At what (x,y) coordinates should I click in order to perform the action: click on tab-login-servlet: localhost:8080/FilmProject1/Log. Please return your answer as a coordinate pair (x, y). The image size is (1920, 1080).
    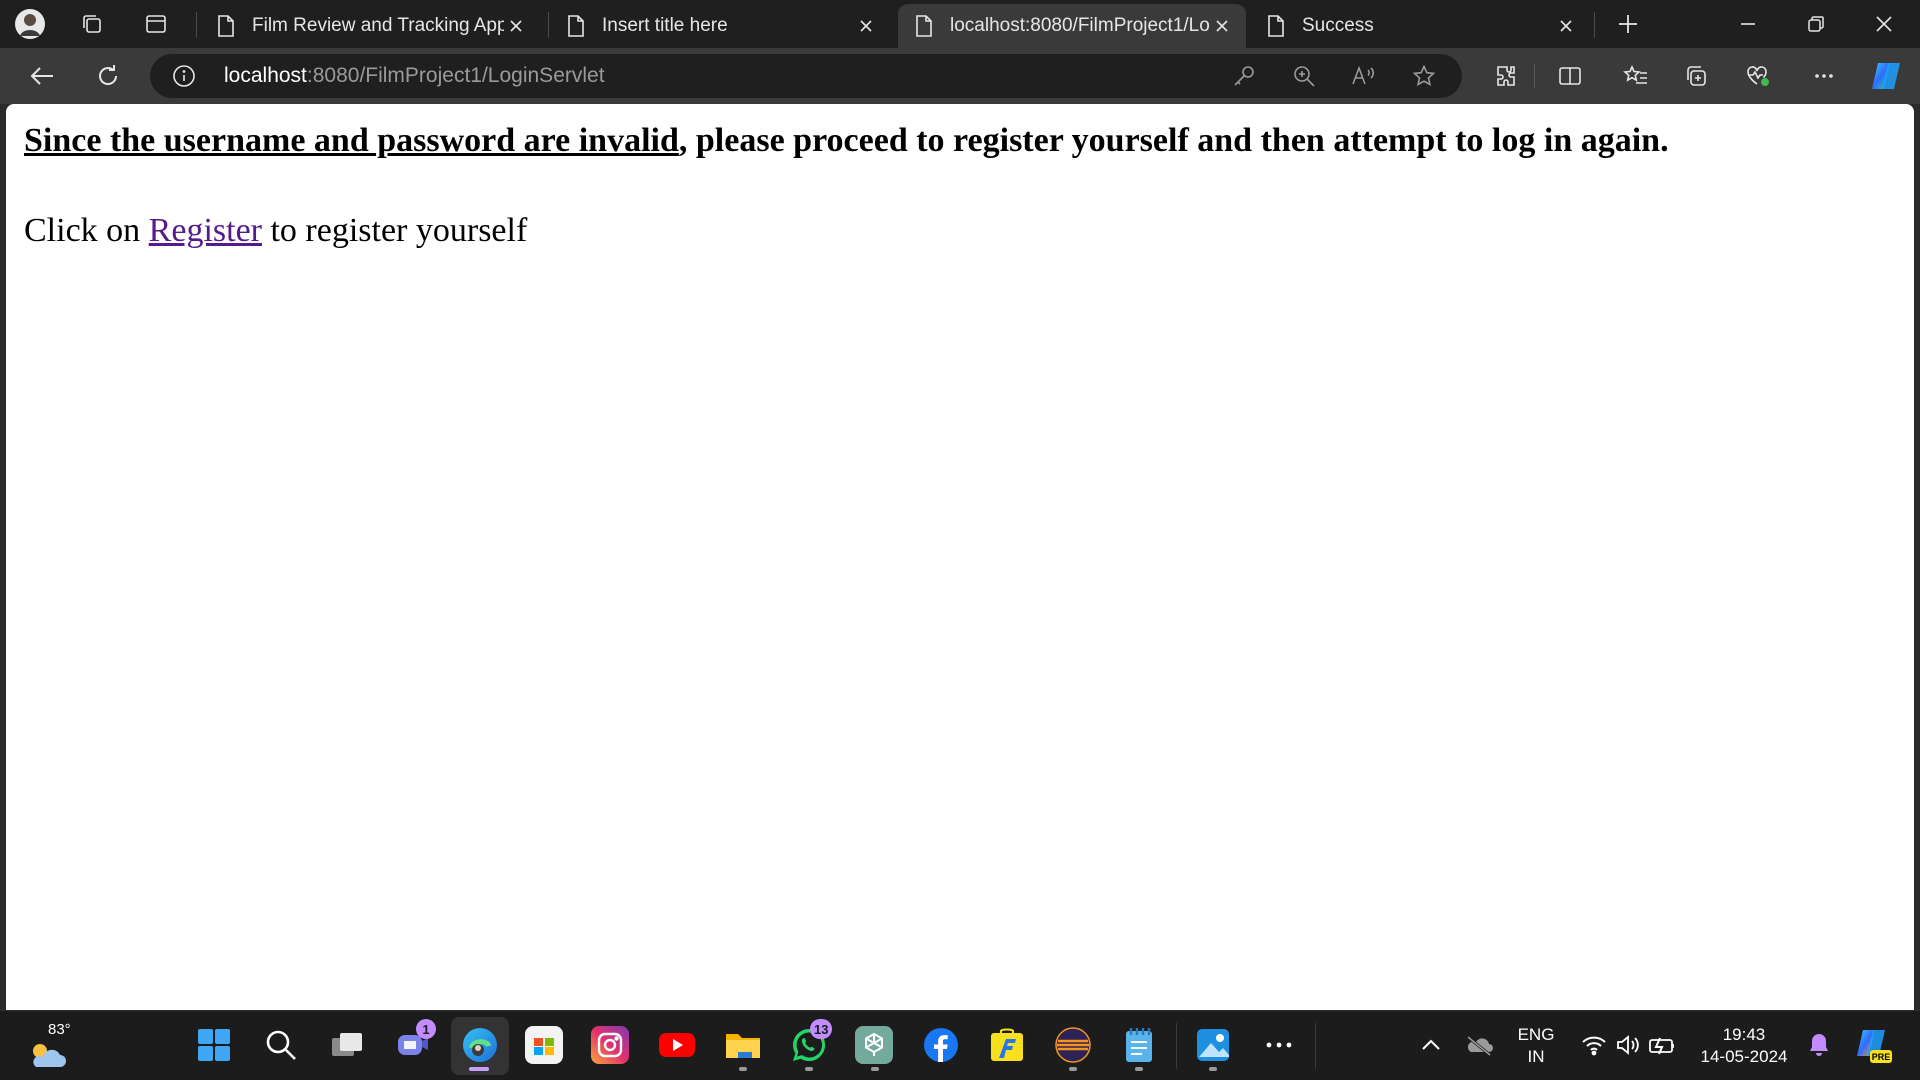
    Looking at the image, I should click on (1072, 26).